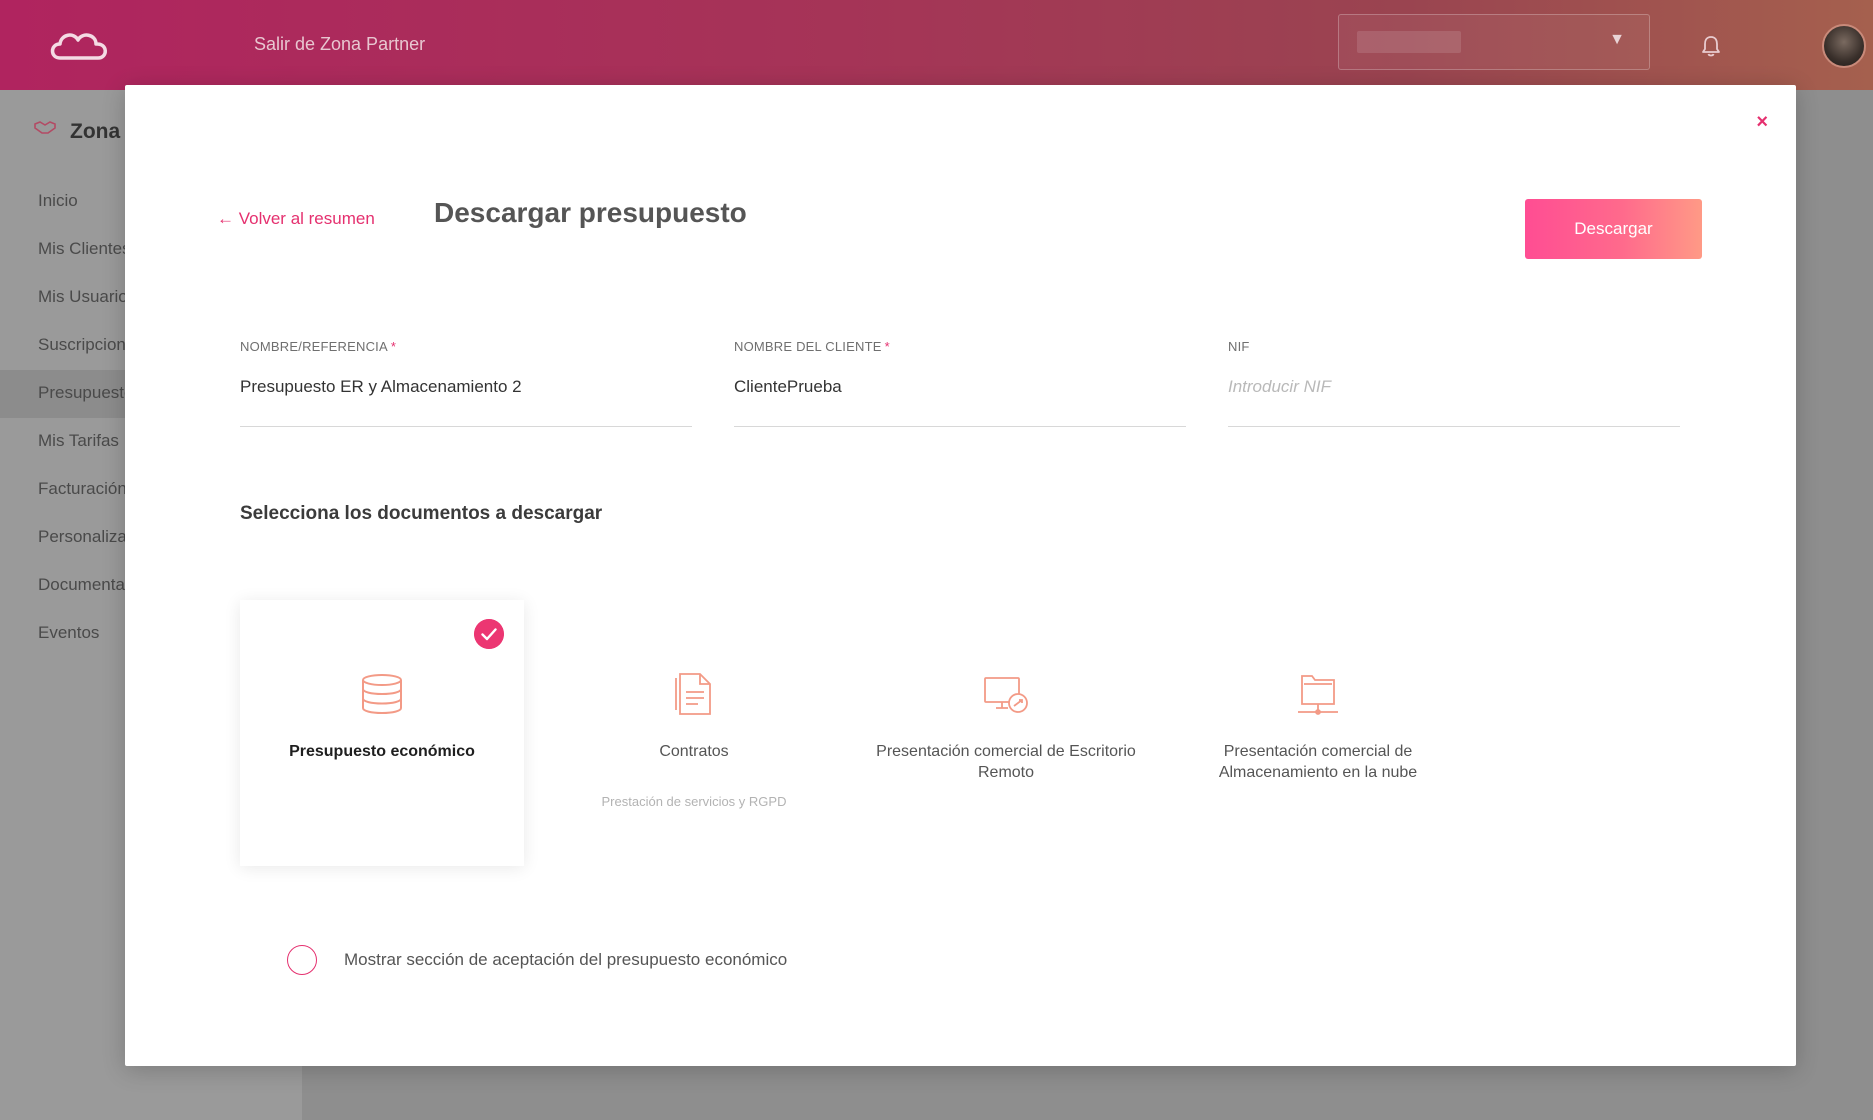 Image resolution: width=1873 pixels, height=1120 pixels. I want to click on sidebar-item-tarifas: Mis Tarifas, so click(78, 441).